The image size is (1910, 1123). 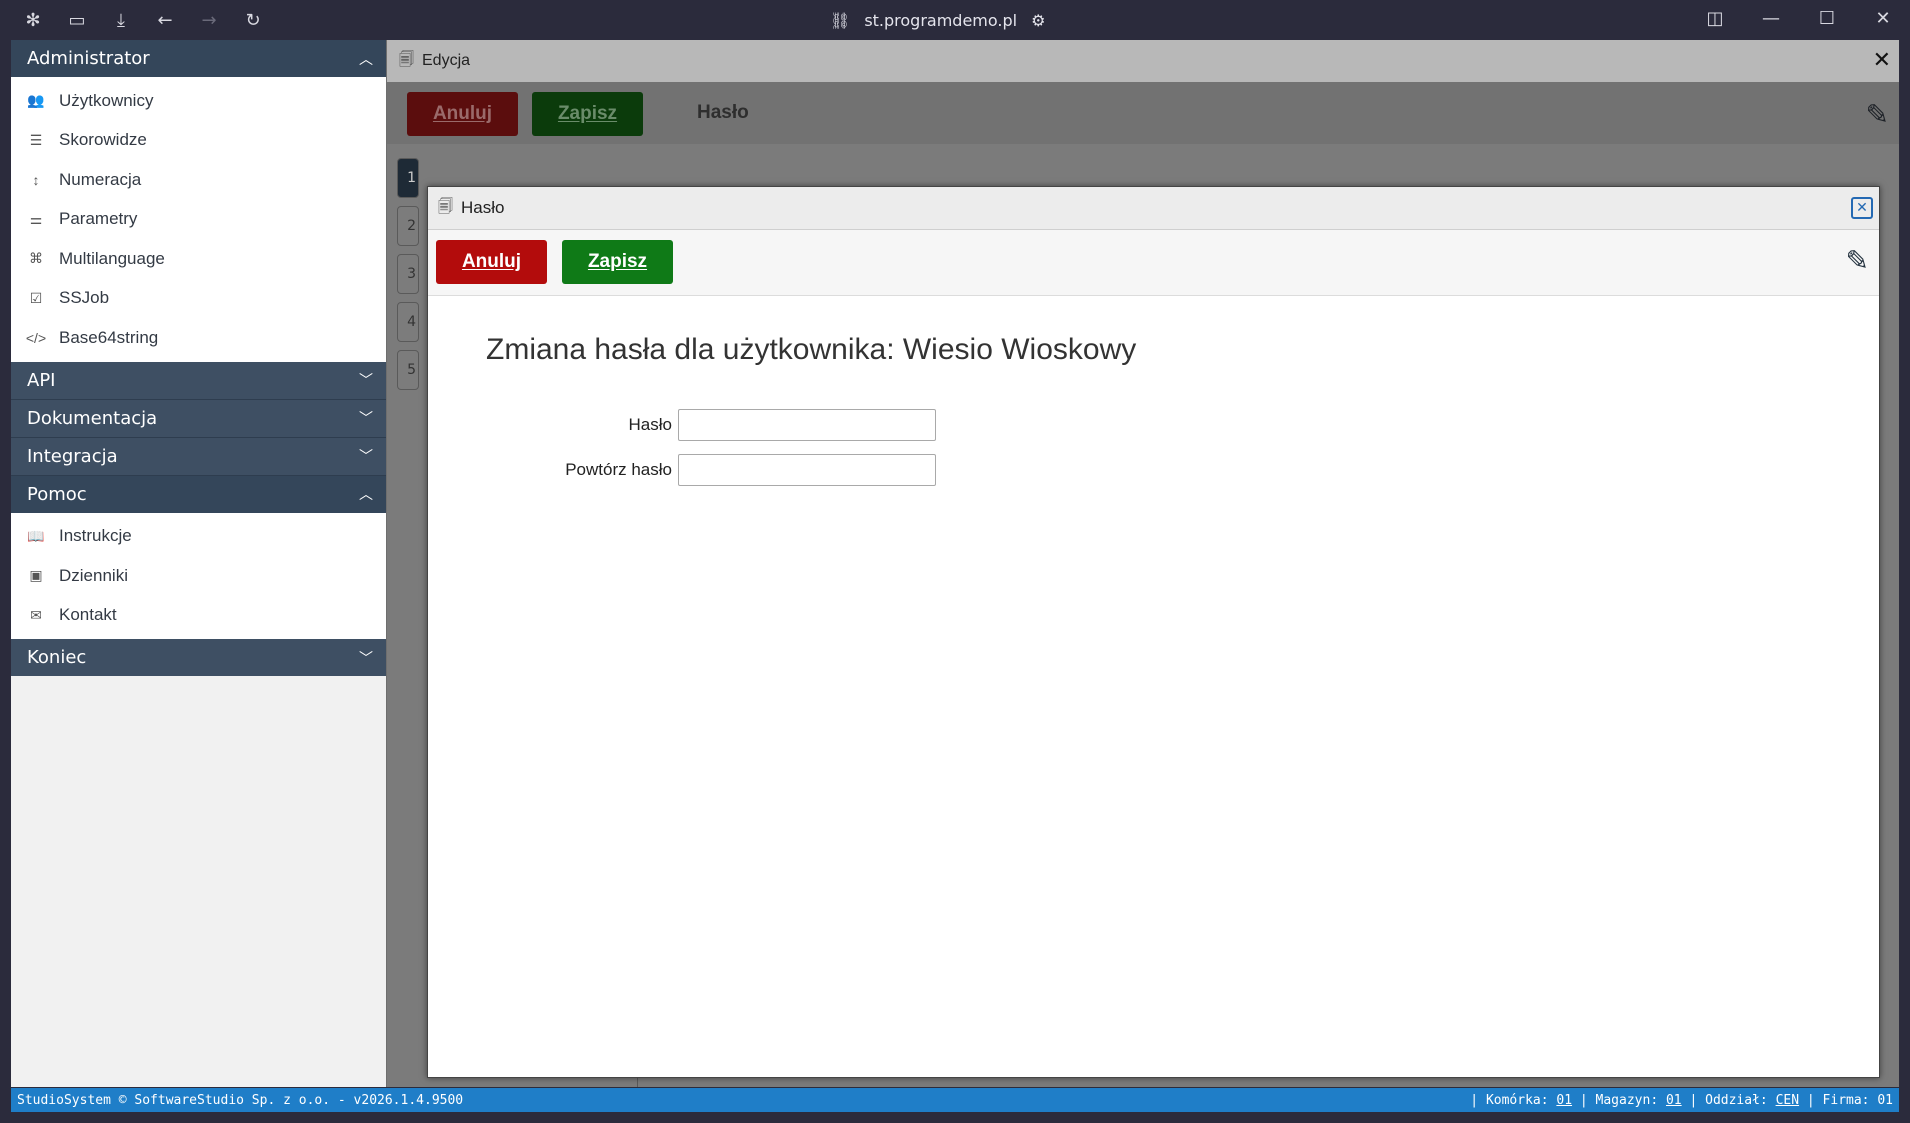 I want to click on link-icon: ⛓, so click(x=840, y=20).